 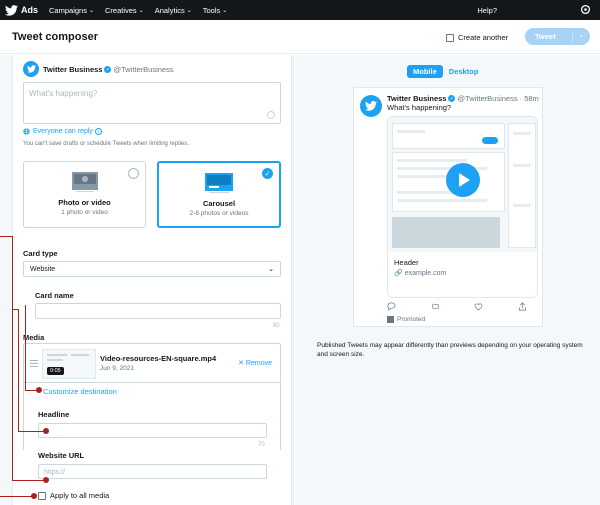 What do you see at coordinates (391, 306) in the screenshot?
I see `reply-icon` at bounding box center [391, 306].